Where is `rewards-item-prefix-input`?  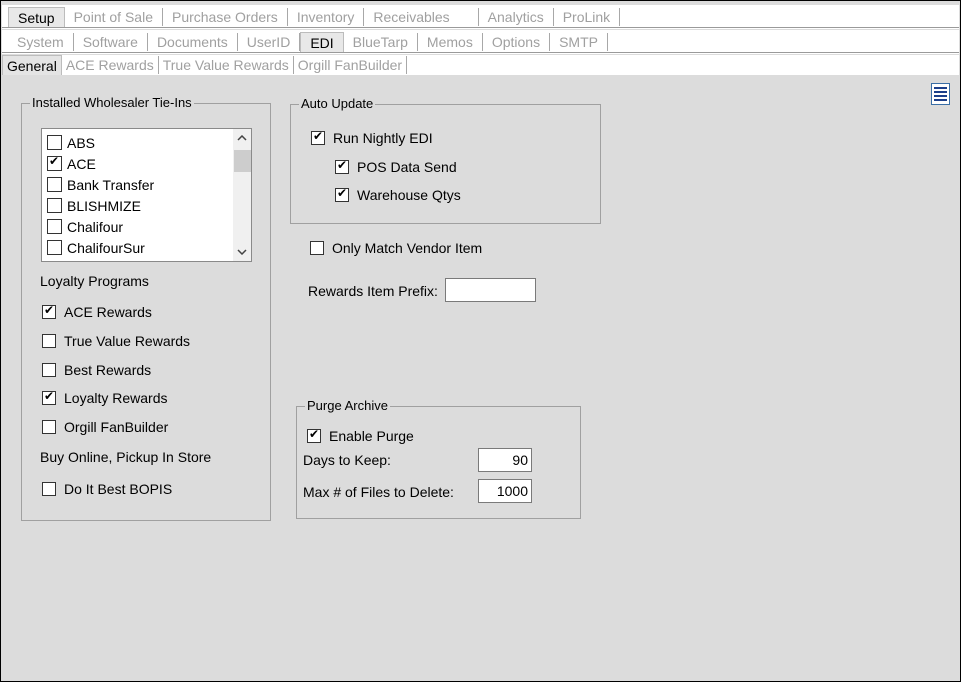
rewards-item-prefix-input is located at coordinates (490, 290).